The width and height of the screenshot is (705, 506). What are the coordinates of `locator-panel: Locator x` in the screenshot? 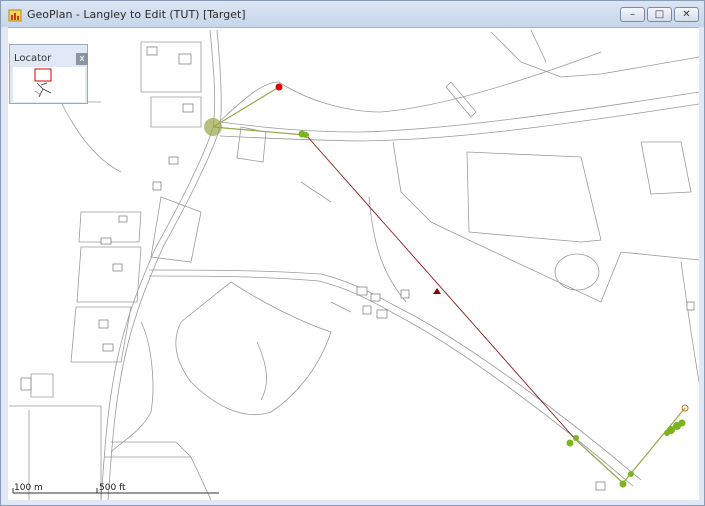 It's located at (48, 74).